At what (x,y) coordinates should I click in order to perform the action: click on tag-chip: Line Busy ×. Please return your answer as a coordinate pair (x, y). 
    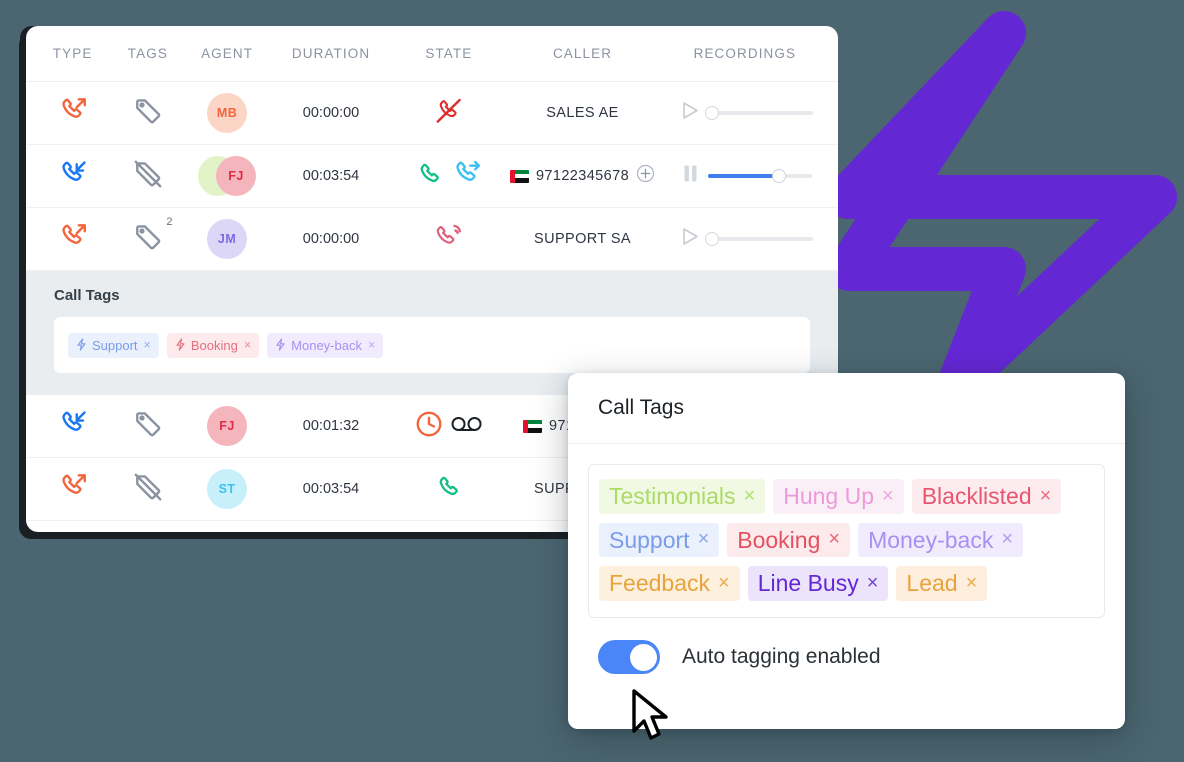
    Looking at the image, I should click on (818, 584).